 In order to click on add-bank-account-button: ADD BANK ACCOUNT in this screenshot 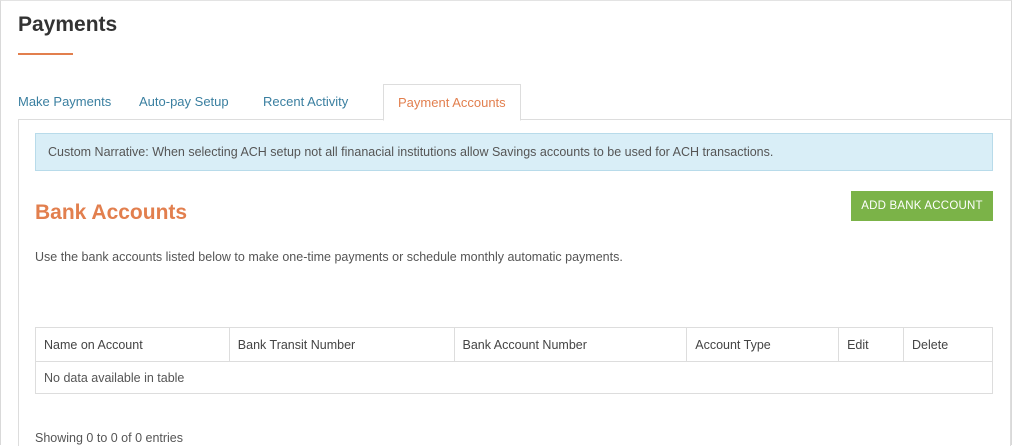, I will do `click(922, 206)`.